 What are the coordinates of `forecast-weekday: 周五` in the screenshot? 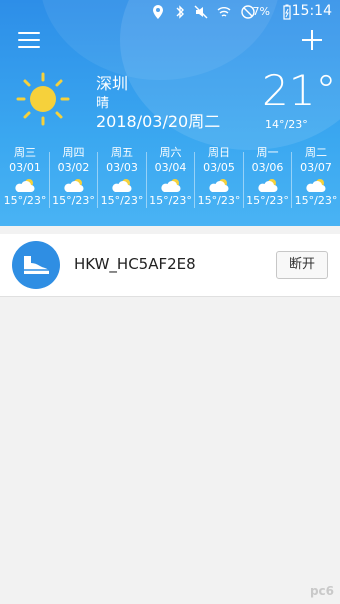 It's located at (122, 152).